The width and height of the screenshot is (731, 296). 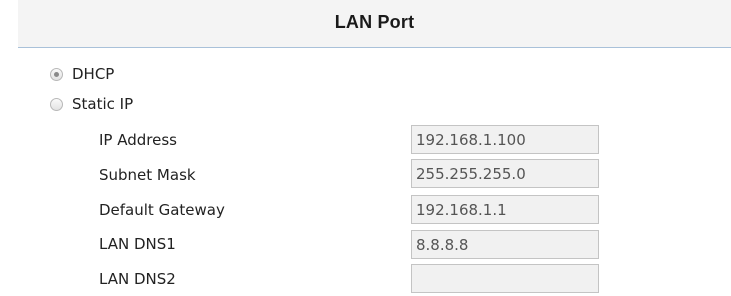 What do you see at coordinates (56, 104) in the screenshot?
I see `static-ip-radio` at bounding box center [56, 104].